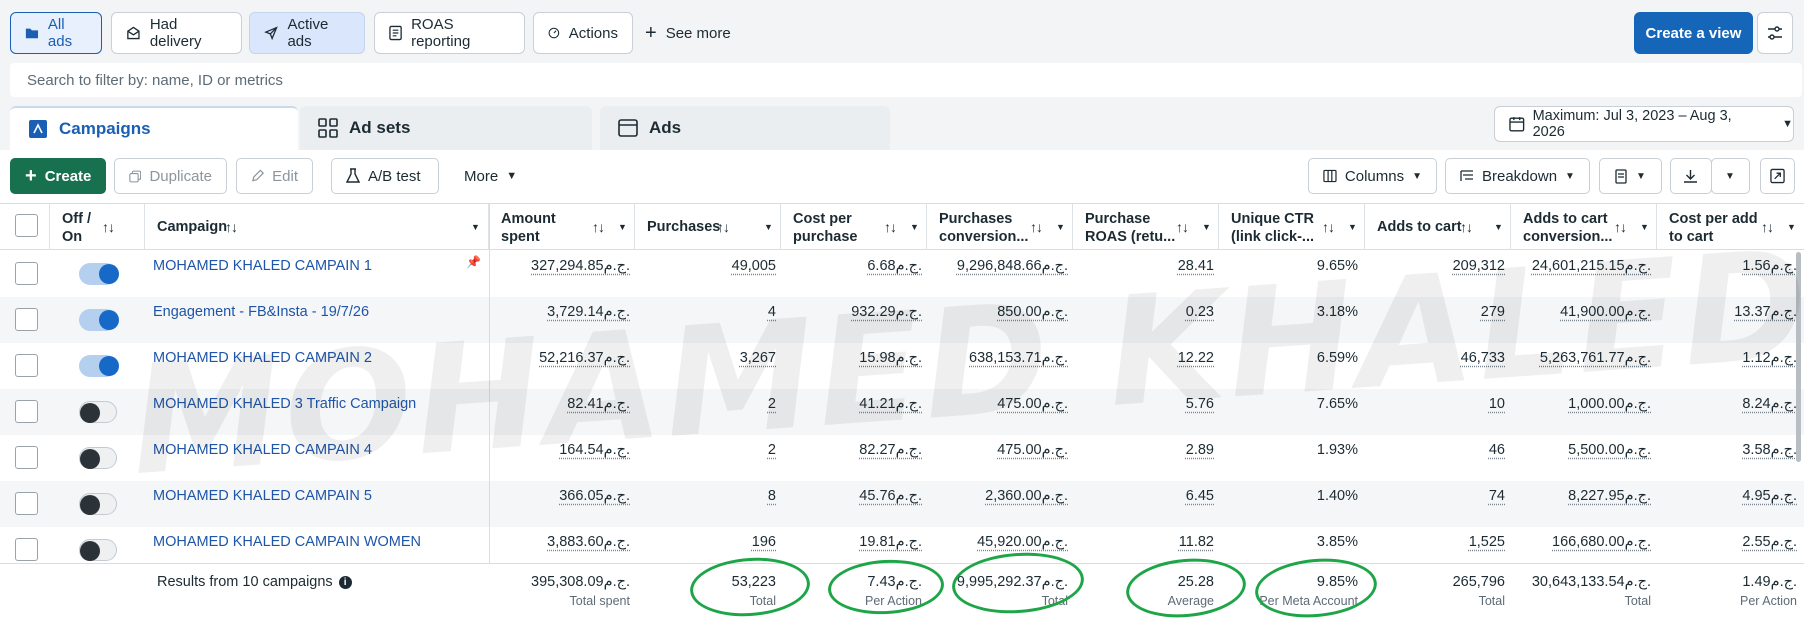 The image size is (1804, 643). Describe the element at coordinates (262, 266) in the screenshot. I see `campaign-name-link: MOHAMED KHALED CAMPAIN 1` at that location.